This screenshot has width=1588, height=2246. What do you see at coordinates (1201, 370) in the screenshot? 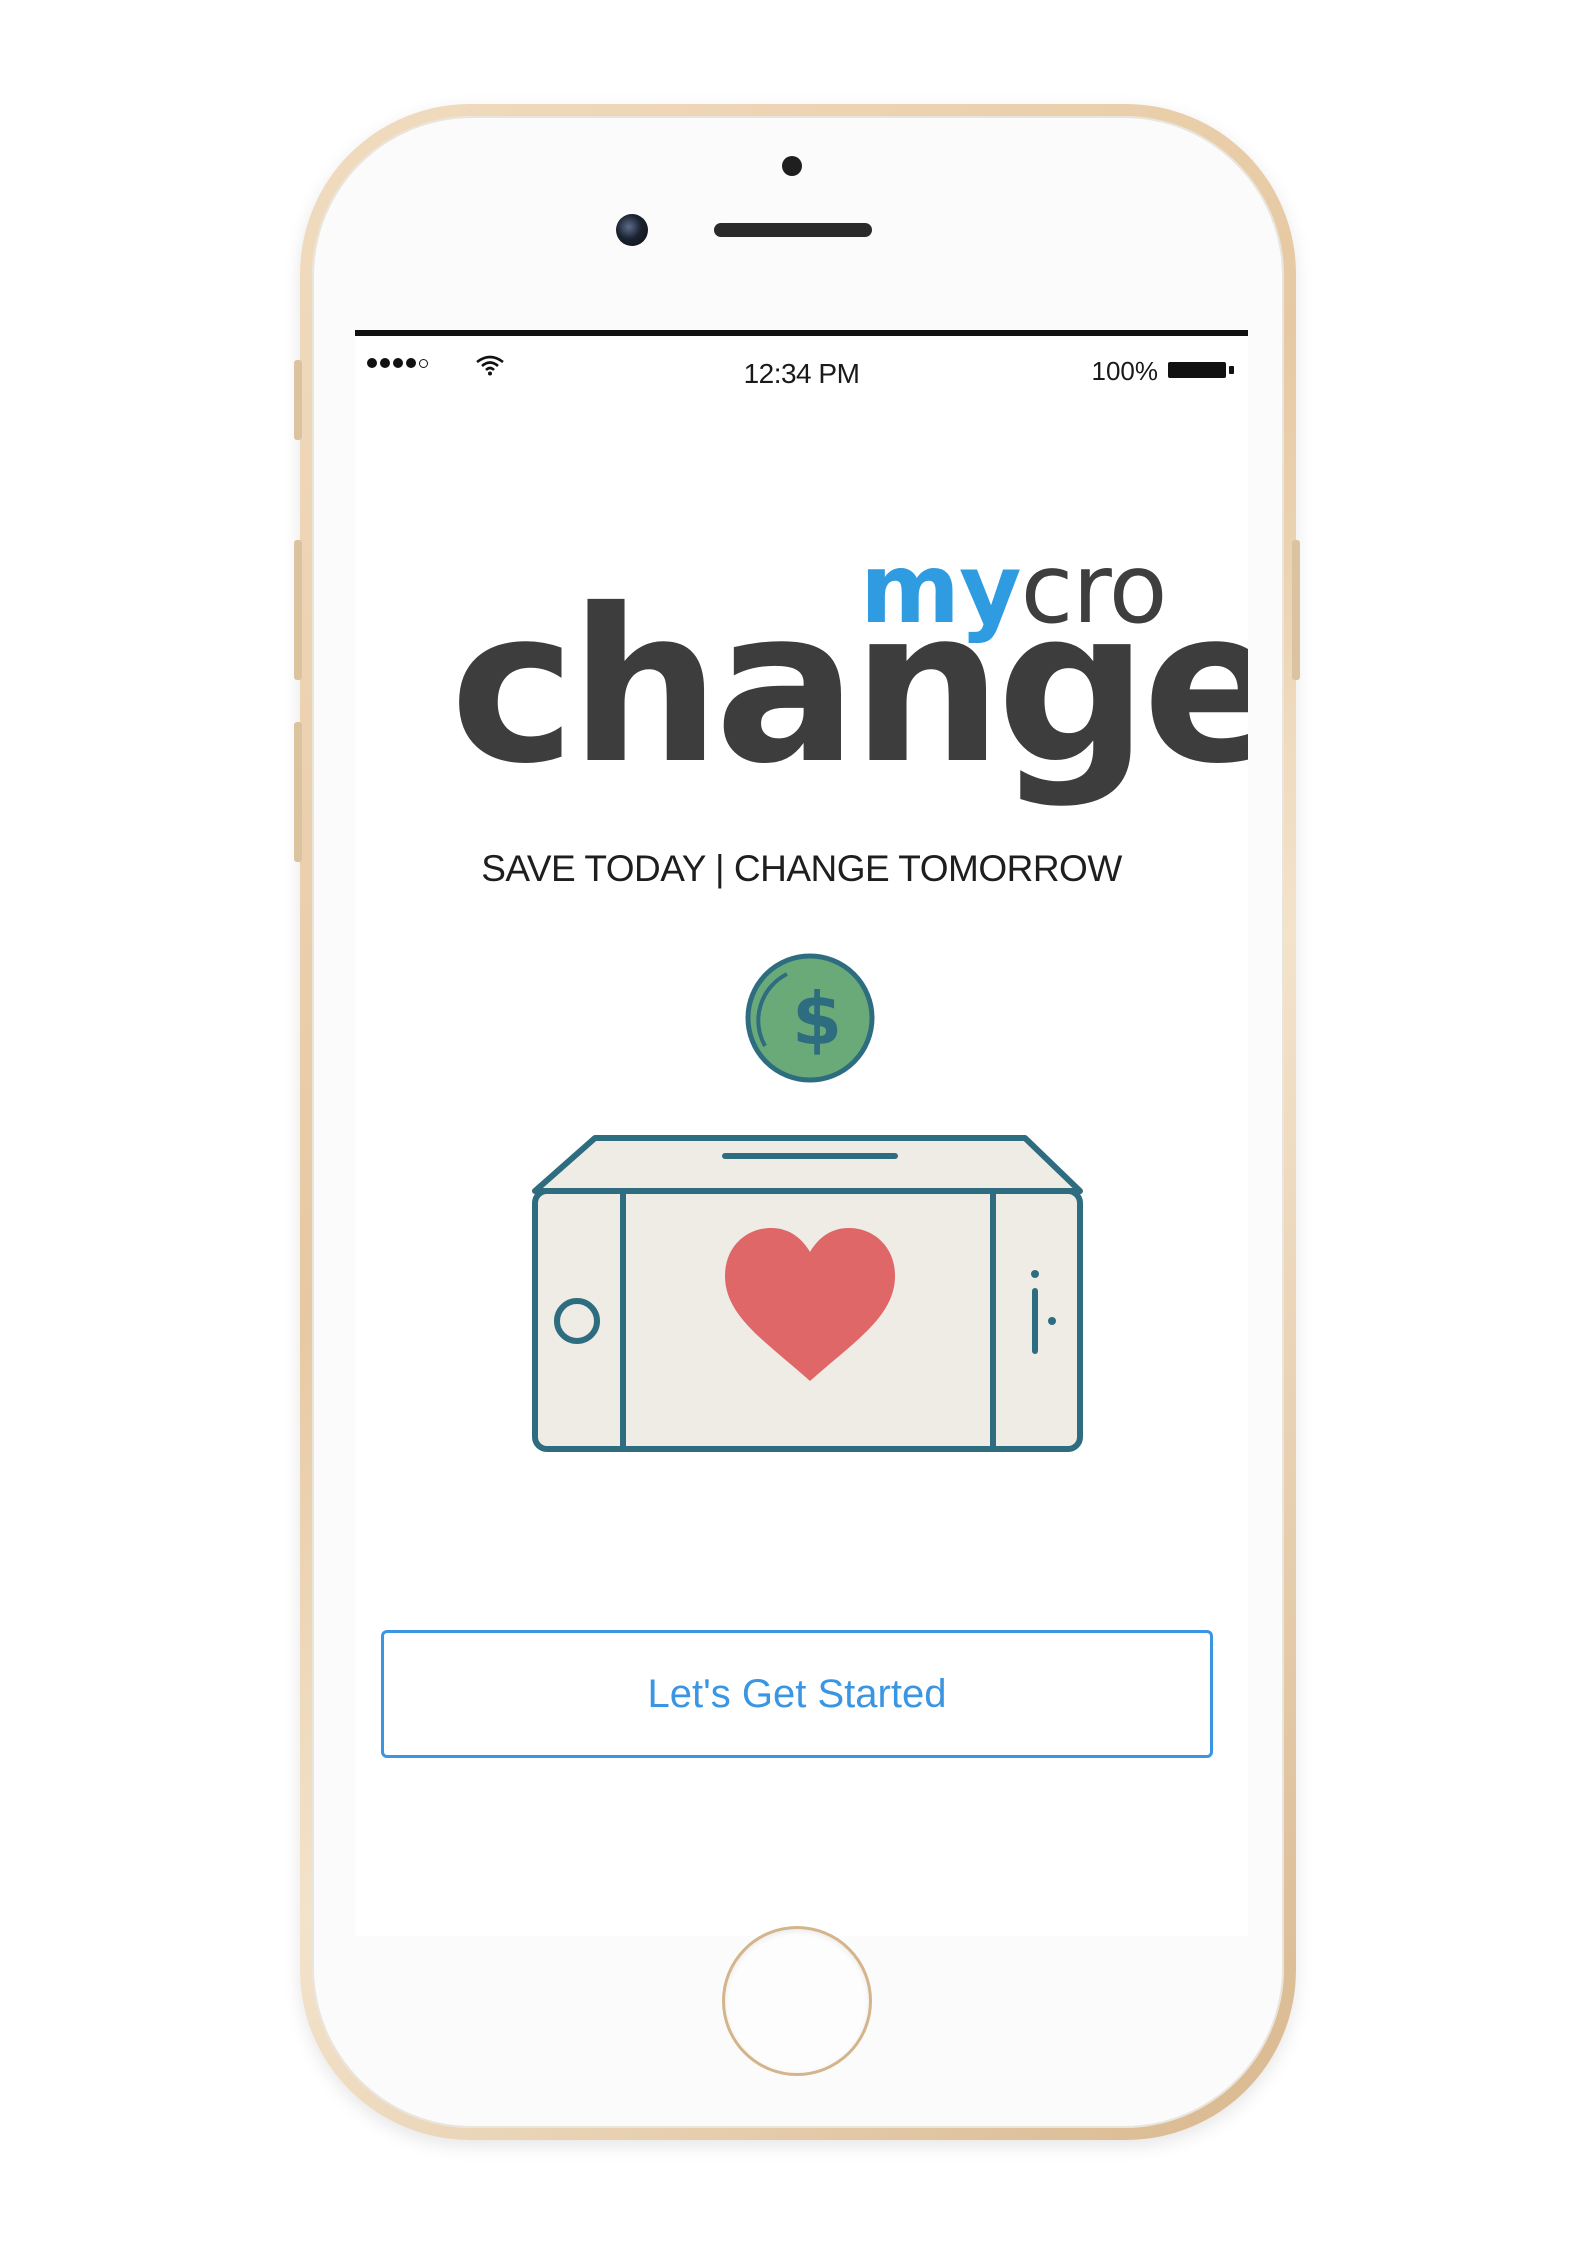
I see `battery-icon` at bounding box center [1201, 370].